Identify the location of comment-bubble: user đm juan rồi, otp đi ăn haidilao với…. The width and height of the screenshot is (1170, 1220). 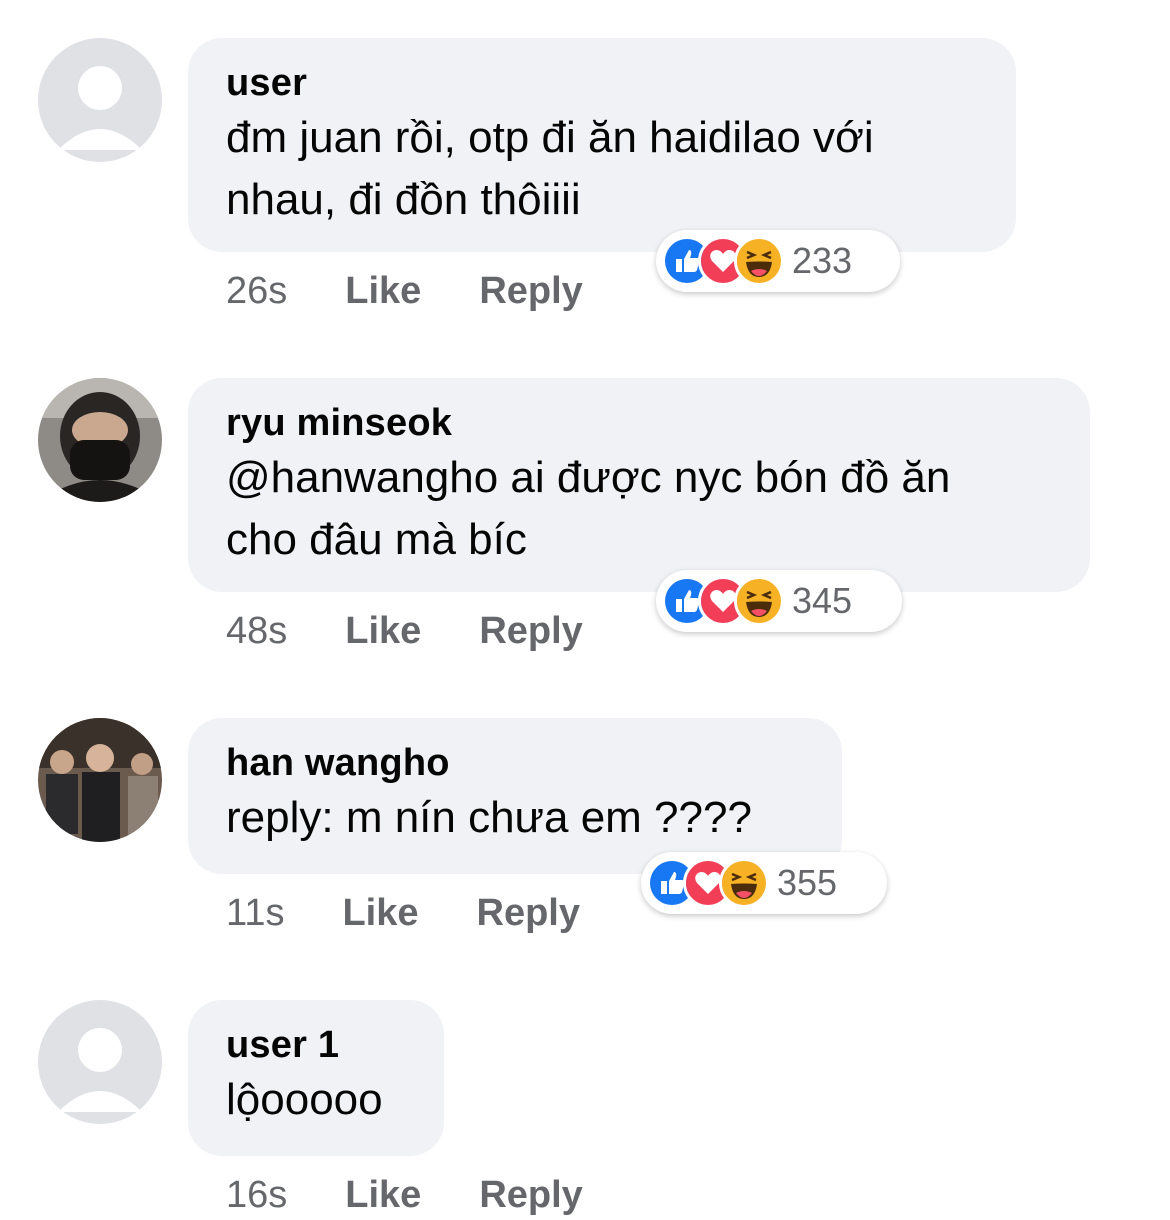
(602, 145).